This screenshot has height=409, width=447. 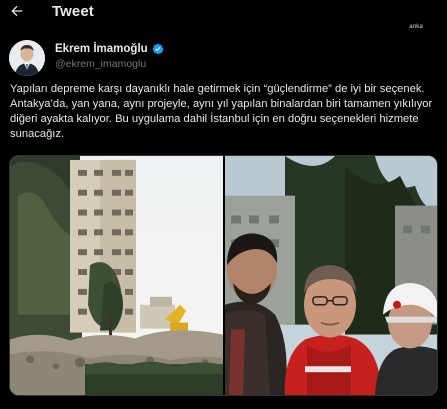 What do you see at coordinates (100, 64) in the screenshot?
I see `author-handle: @ekrem_imamoglu` at bounding box center [100, 64].